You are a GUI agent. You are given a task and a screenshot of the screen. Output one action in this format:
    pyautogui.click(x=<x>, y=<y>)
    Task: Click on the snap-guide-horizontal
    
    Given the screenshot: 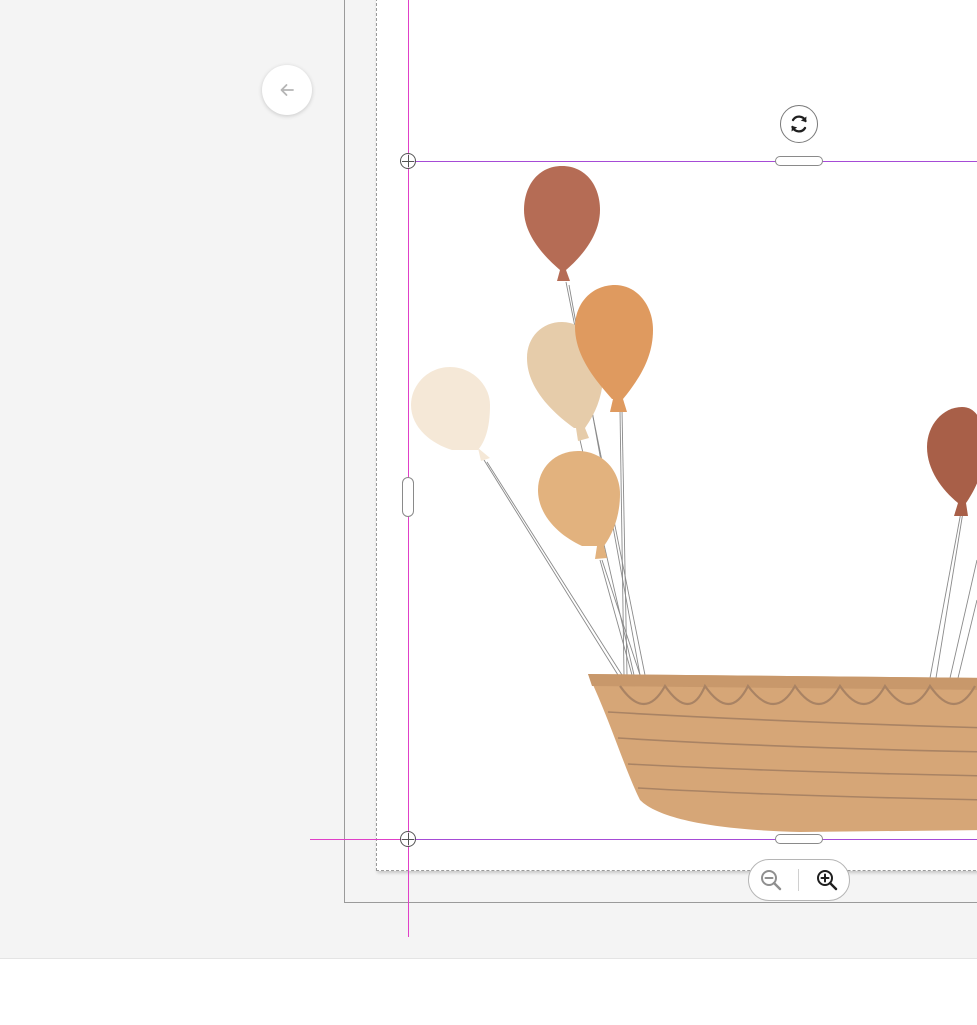 What is the action you would take?
    pyautogui.click(x=360, y=839)
    